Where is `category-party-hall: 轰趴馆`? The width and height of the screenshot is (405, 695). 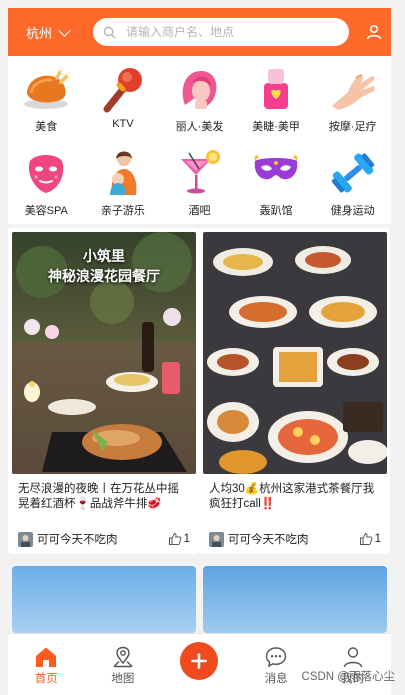 category-party-hall: 轰趴馆 is located at coordinates (276, 182).